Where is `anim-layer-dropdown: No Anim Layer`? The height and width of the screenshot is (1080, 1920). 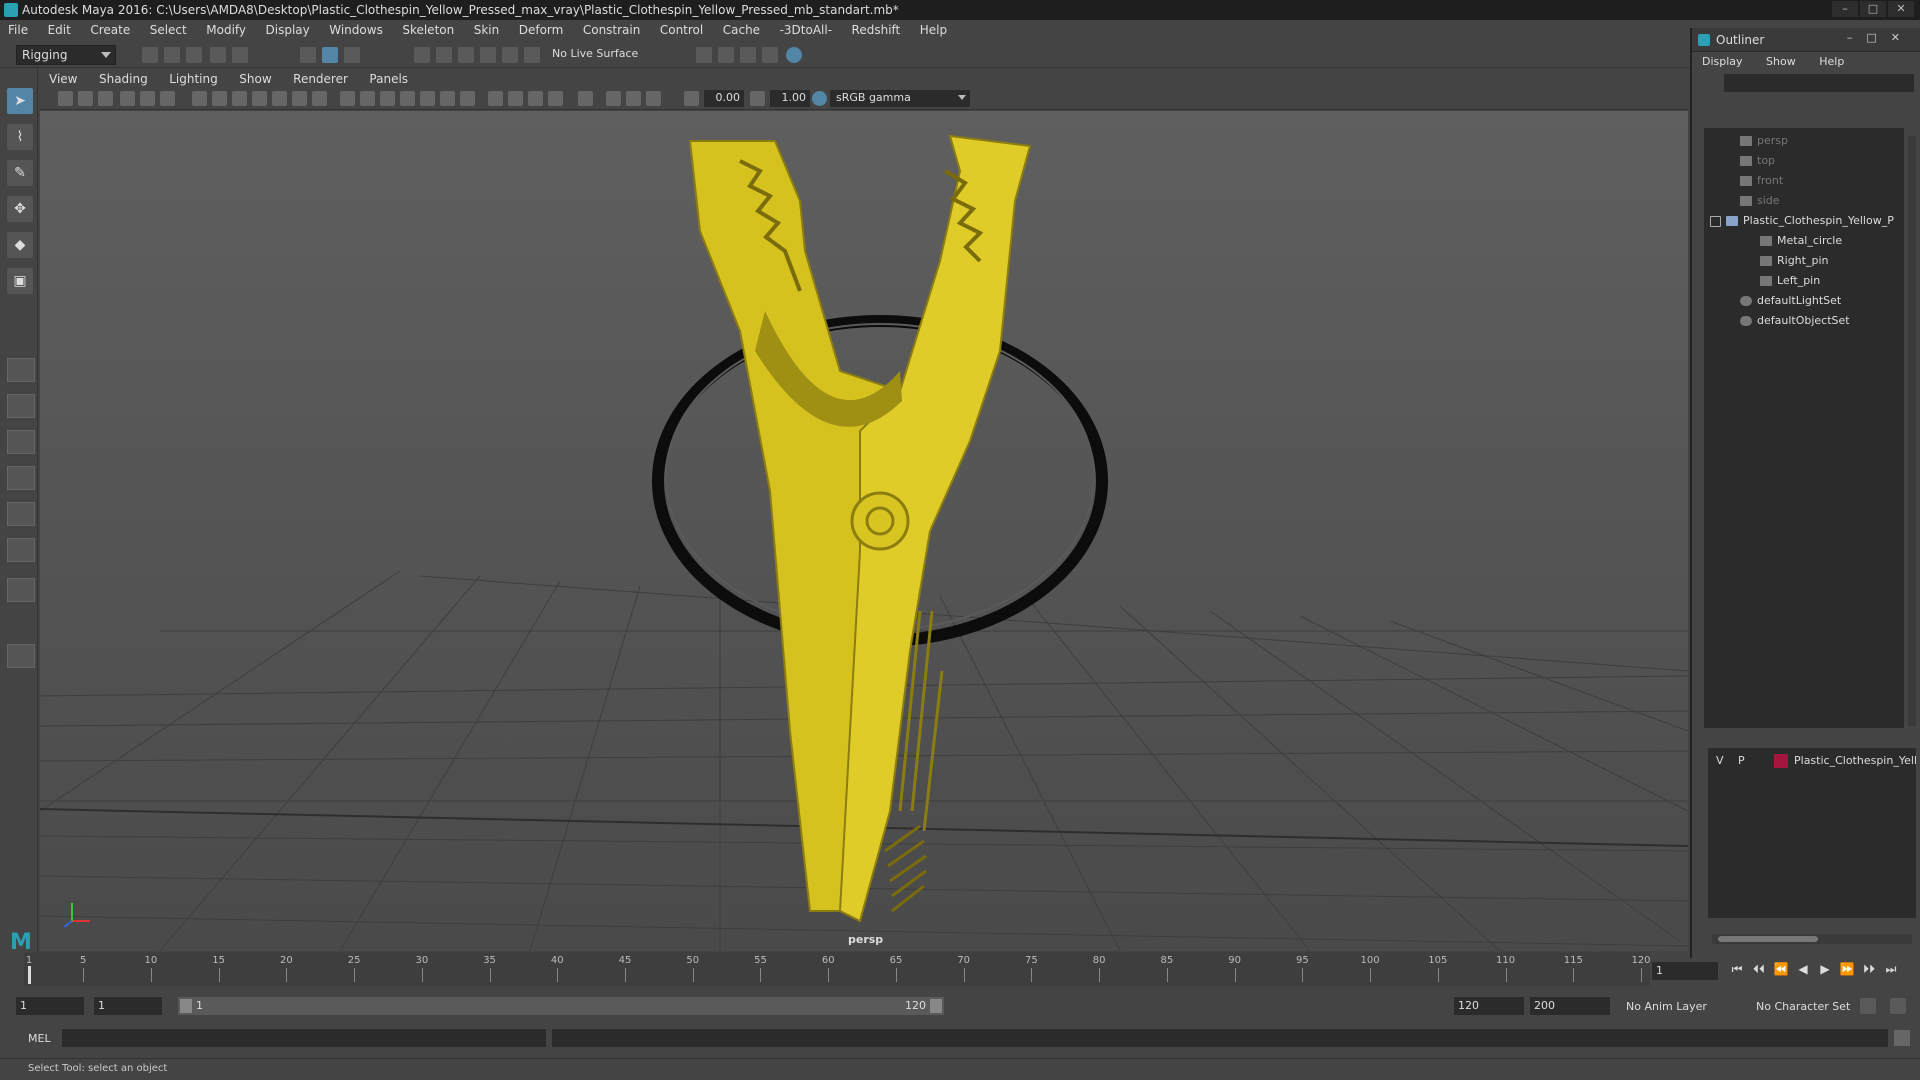 anim-layer-dropdown: No Anim Layer is located at coordinates (1666, 1006).